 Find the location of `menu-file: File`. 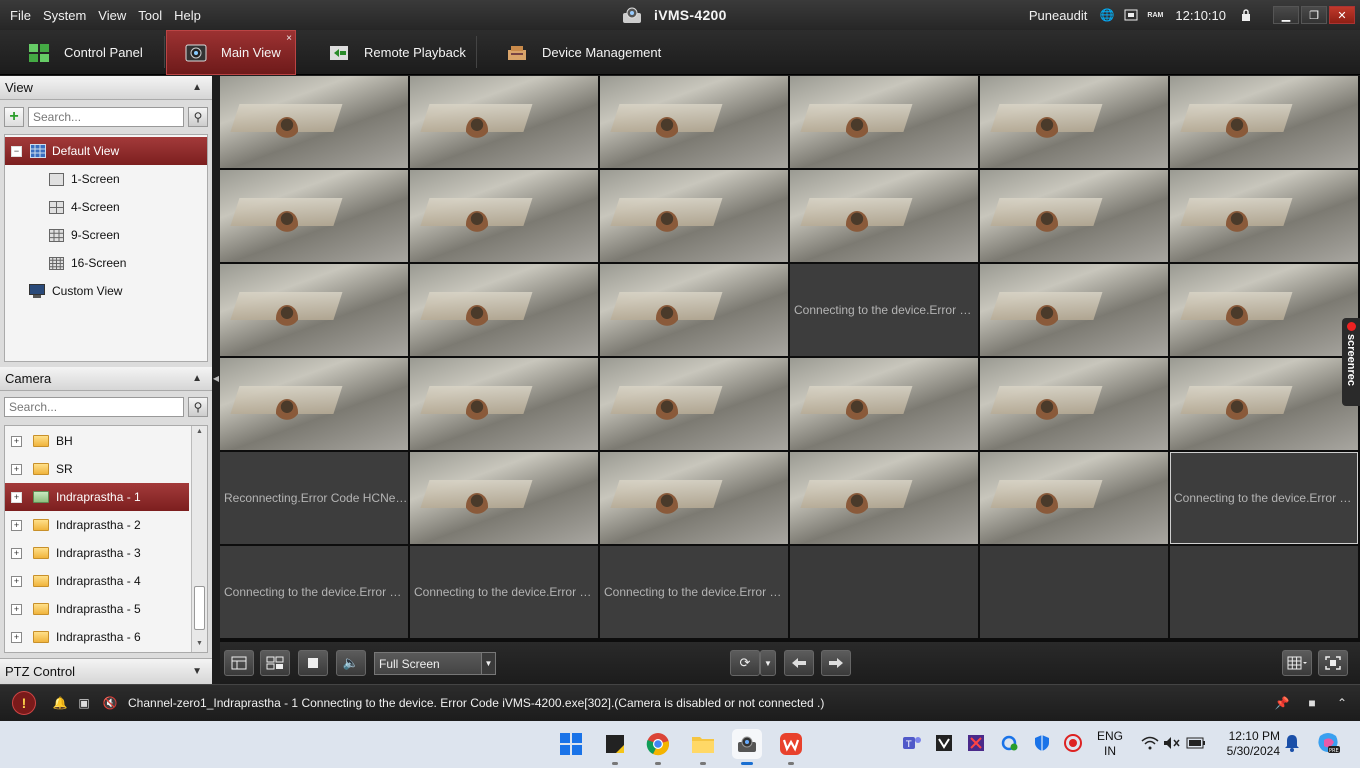

menu-file: File is located at coordinates (20, 15).